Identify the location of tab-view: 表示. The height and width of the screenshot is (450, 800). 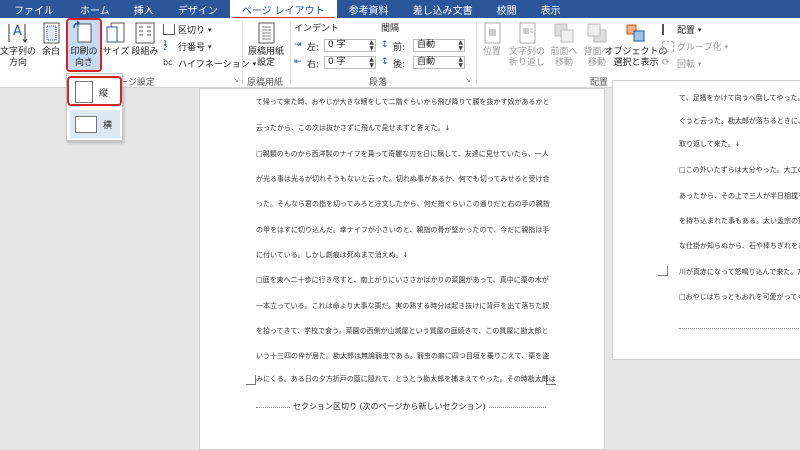
(551, 9).